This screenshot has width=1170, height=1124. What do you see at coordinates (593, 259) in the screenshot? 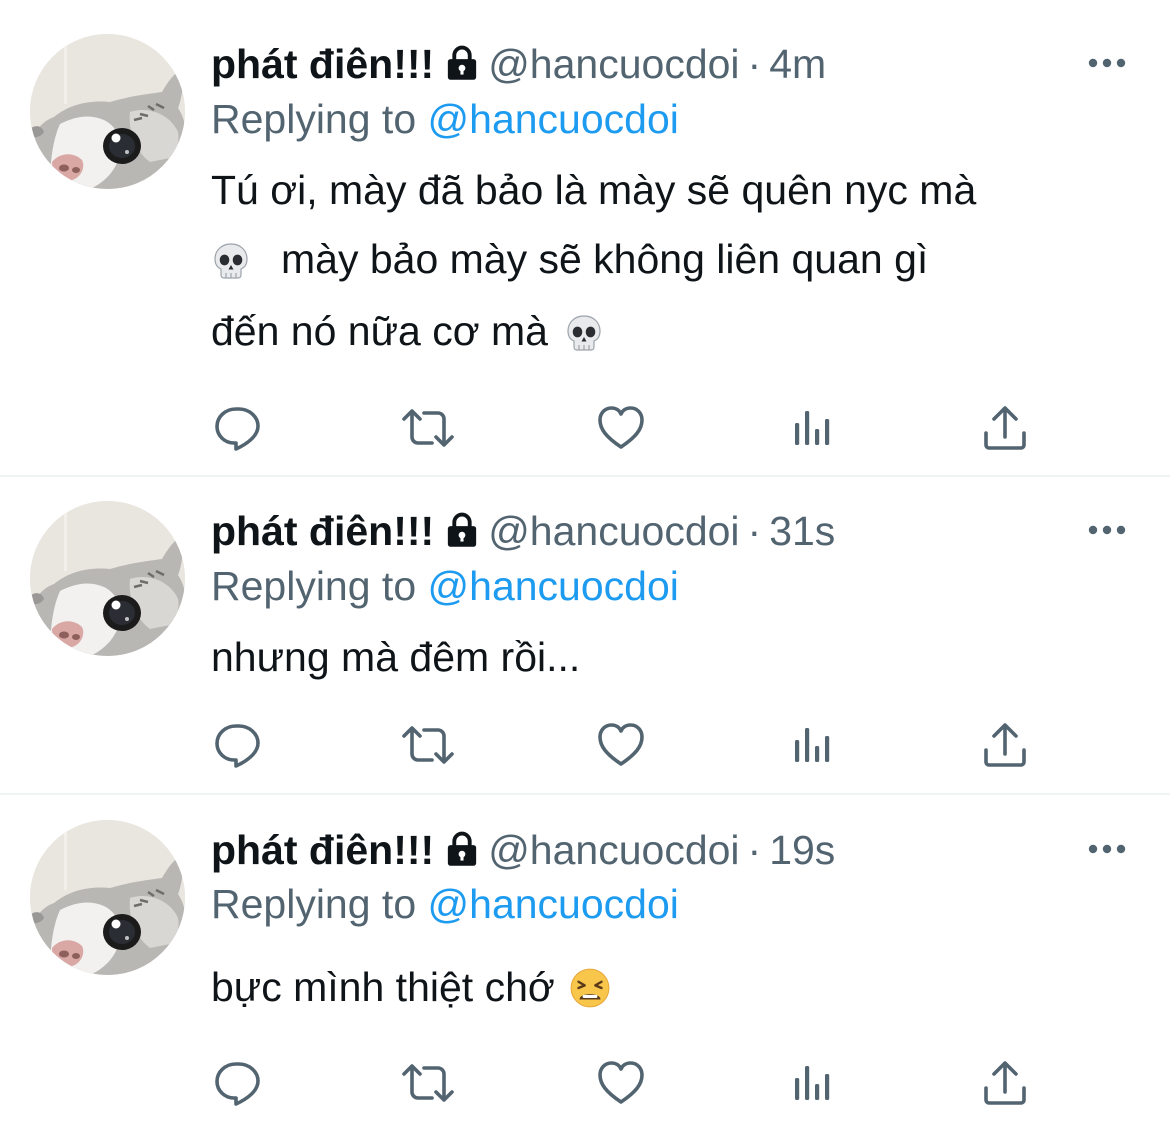
I see `tweet-text-line: mày bảo mày sẽ không liên quan gì` at bounding box center [593, 259].